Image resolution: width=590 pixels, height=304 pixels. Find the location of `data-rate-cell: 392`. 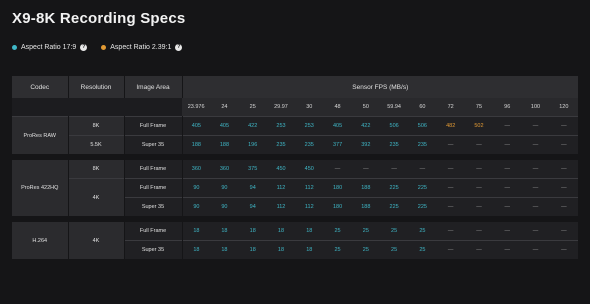

data-rate-cell: 392 is located at coordinates (365, 146).